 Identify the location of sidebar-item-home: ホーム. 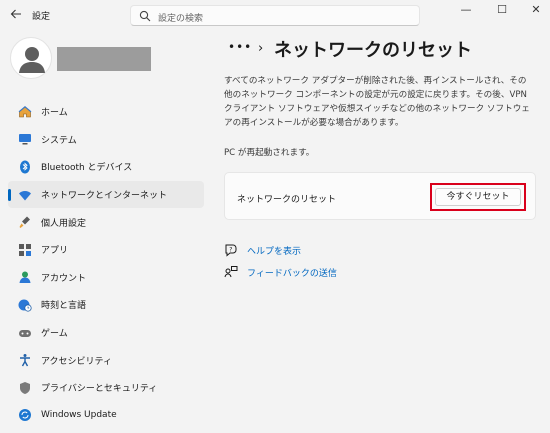
(106, 112).